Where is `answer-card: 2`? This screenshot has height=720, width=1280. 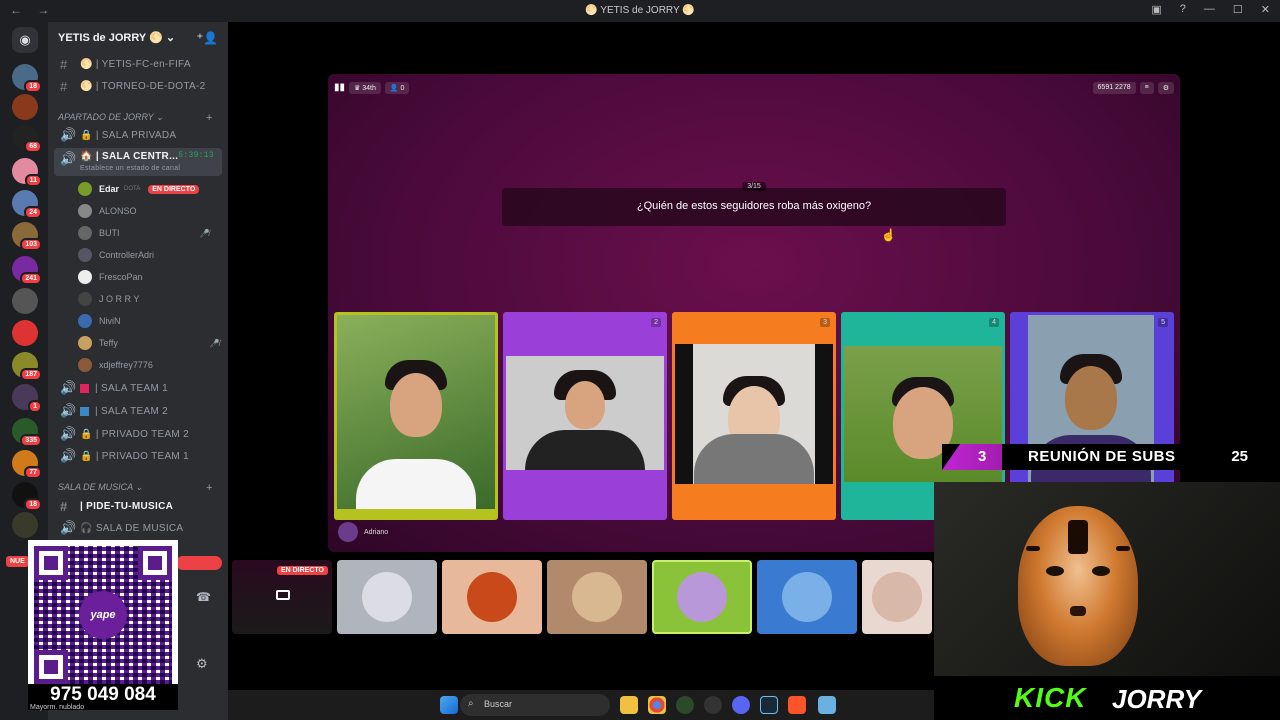
answer-card: 2 is located at coordinates (585, 416).